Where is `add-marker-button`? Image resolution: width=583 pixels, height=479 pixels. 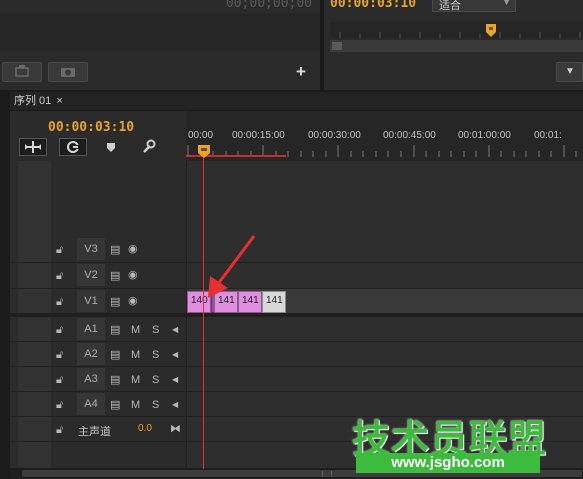 add-marker-button is located at coordinates (111, 147).